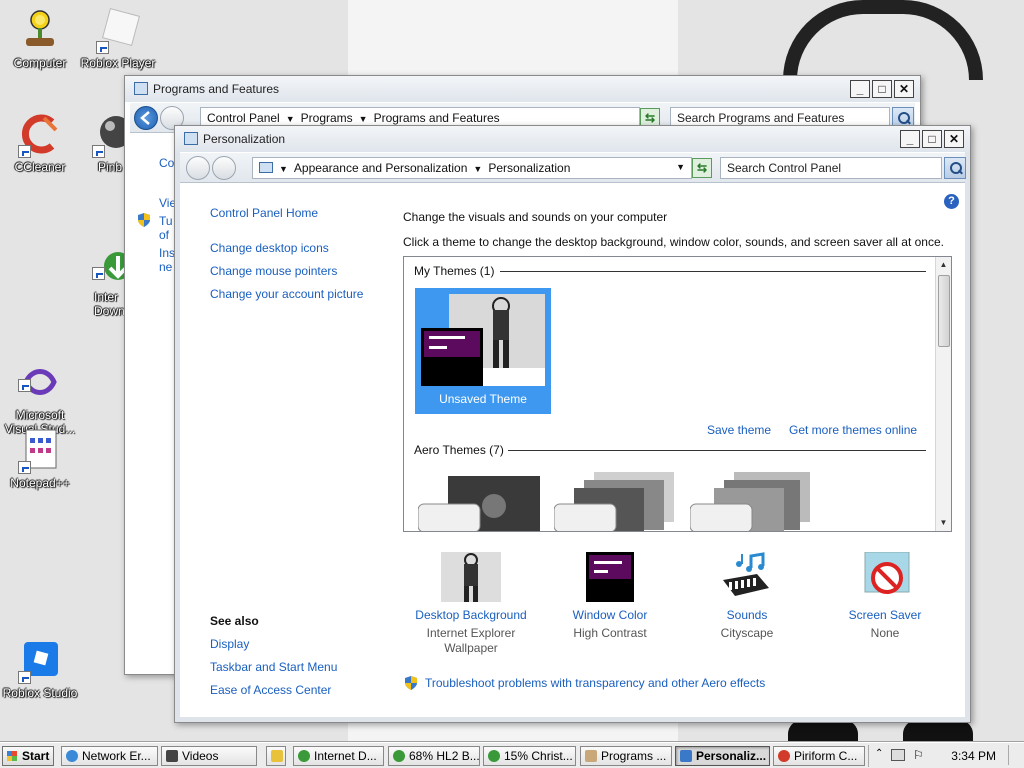  I want to click on clock: 3:34 PM, so click(973, 756).